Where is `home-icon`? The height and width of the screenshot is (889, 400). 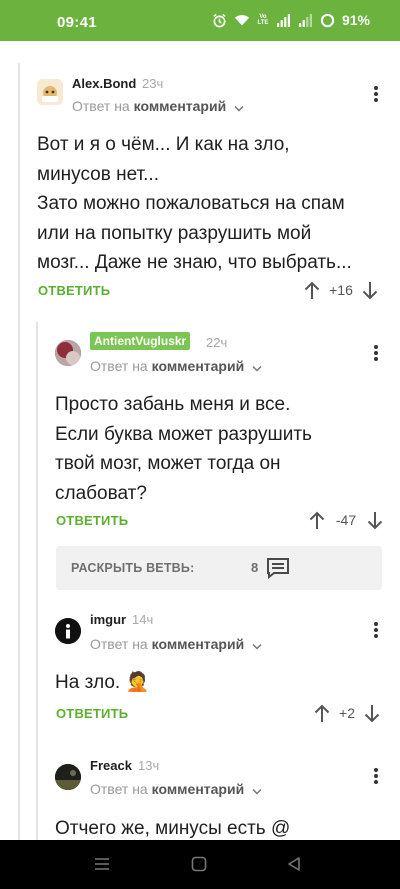 home-icon is located at coordinates (199, 866).